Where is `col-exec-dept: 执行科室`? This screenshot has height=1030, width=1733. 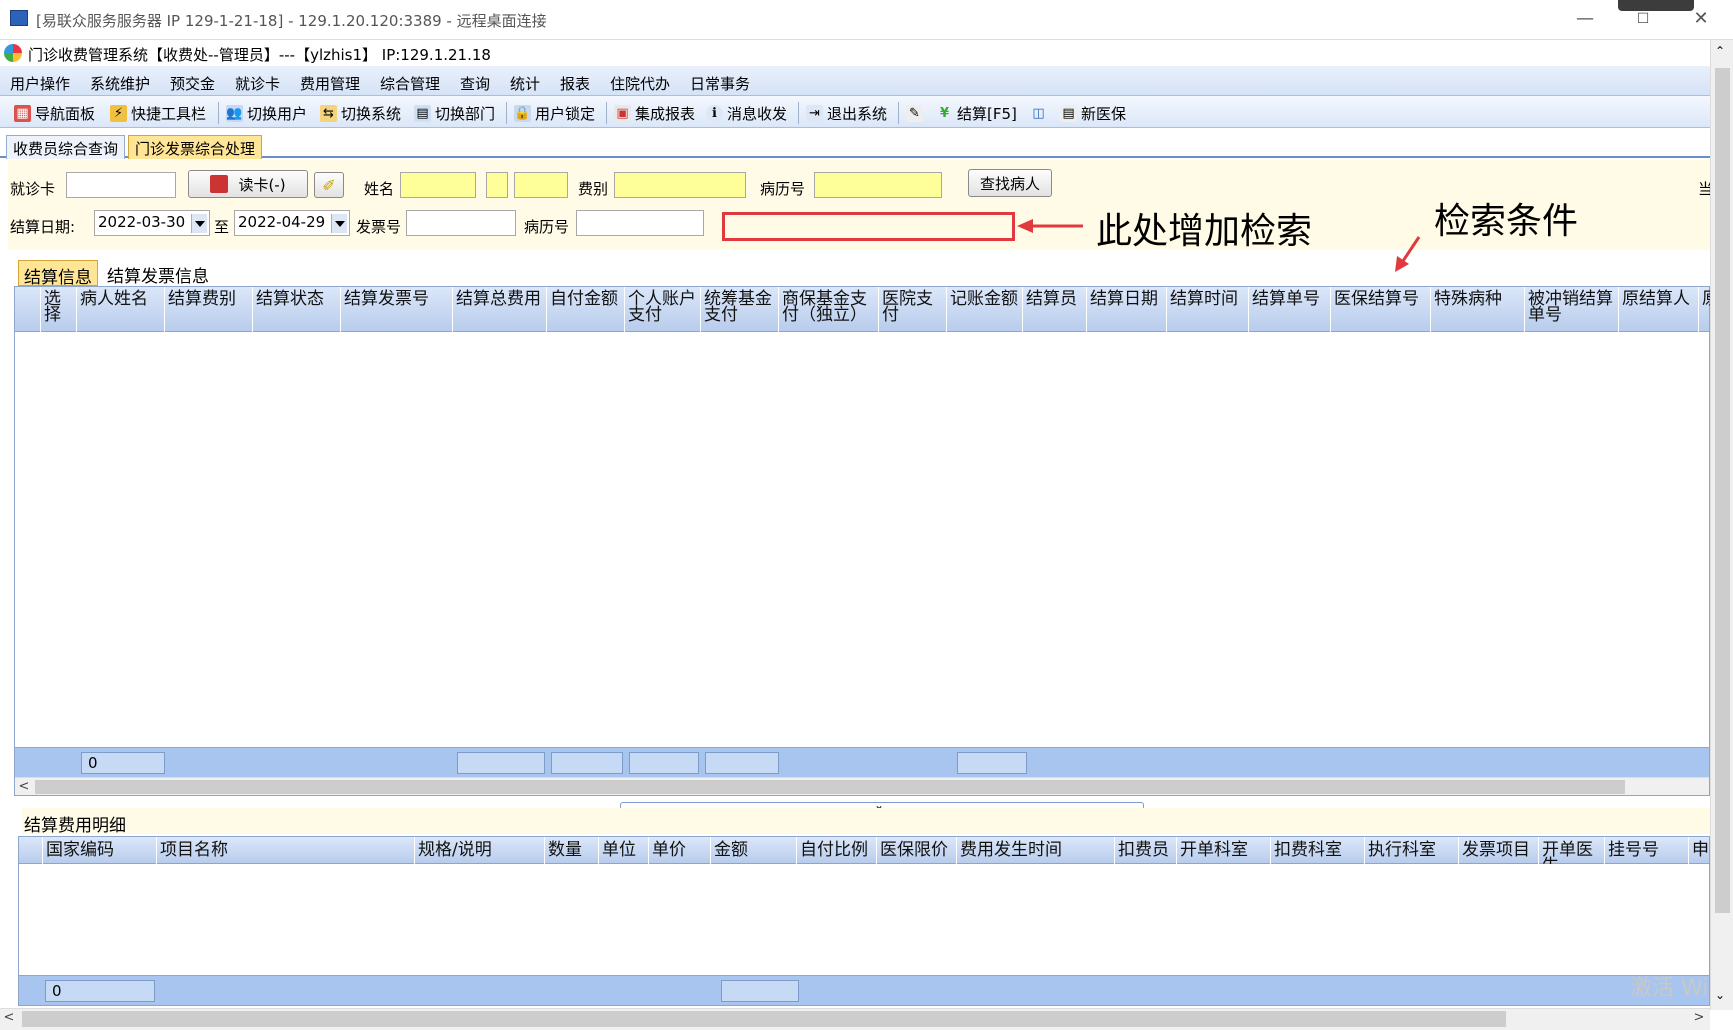 col-exec-dept: 执行科室 is located at coordinates (1412, 850).